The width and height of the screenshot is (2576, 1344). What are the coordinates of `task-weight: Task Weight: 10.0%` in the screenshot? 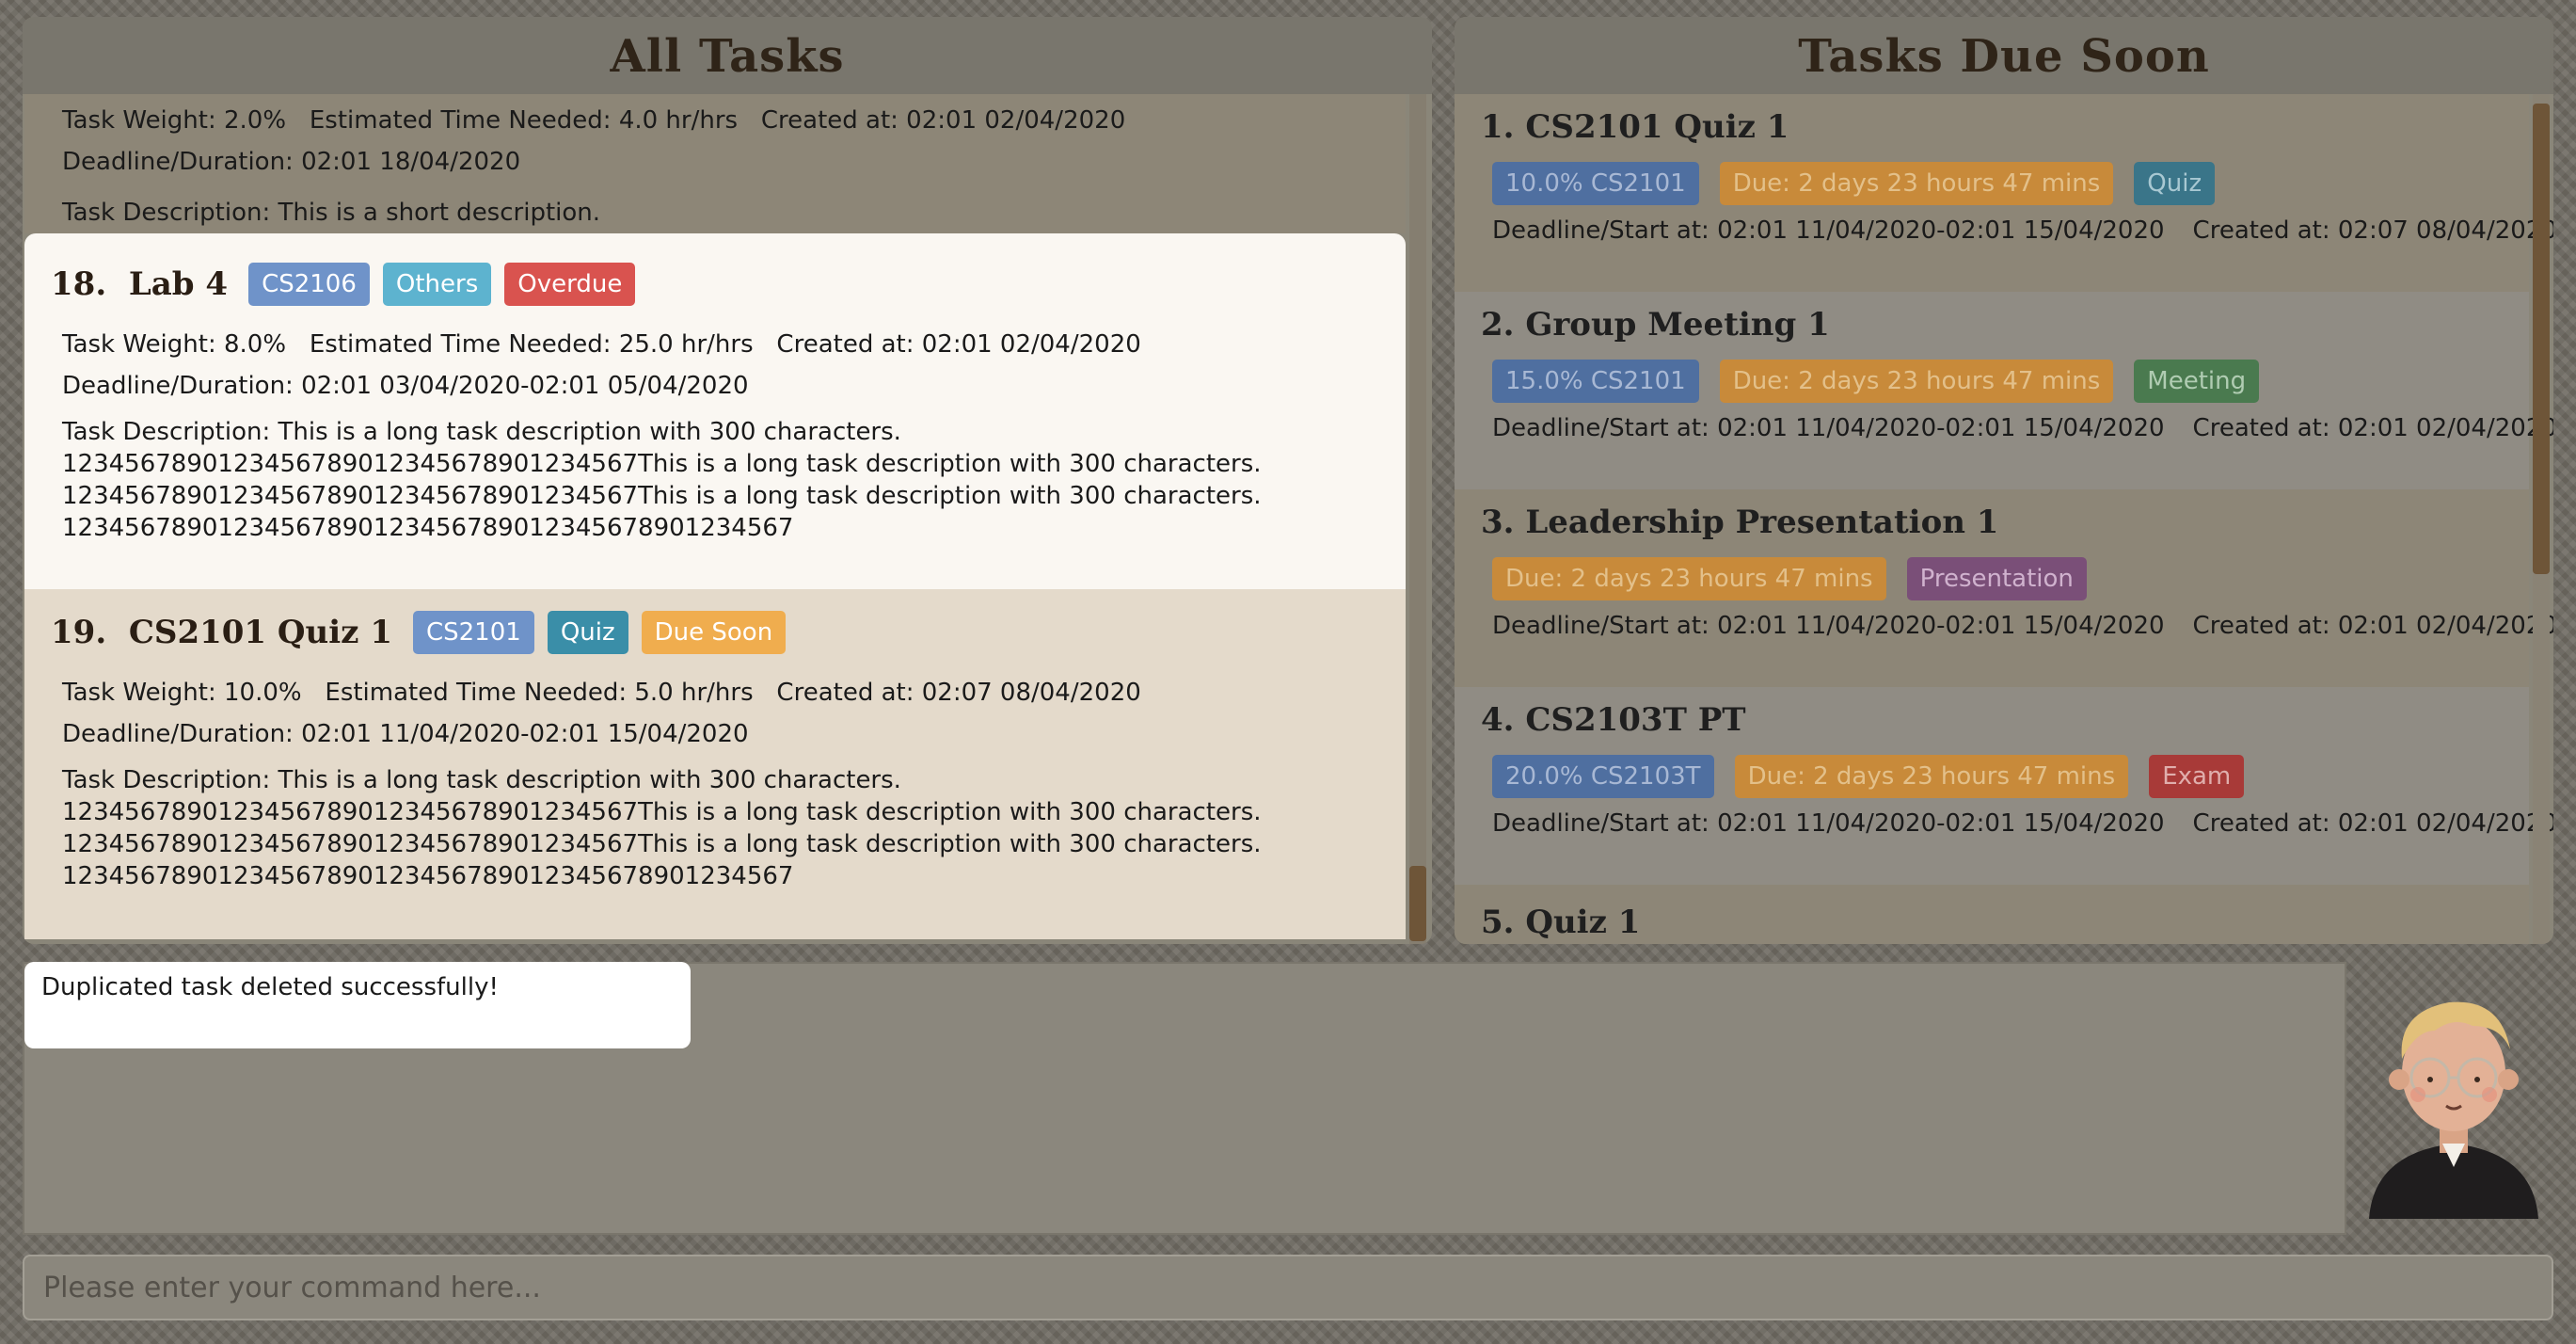 It's located at (182, 693).